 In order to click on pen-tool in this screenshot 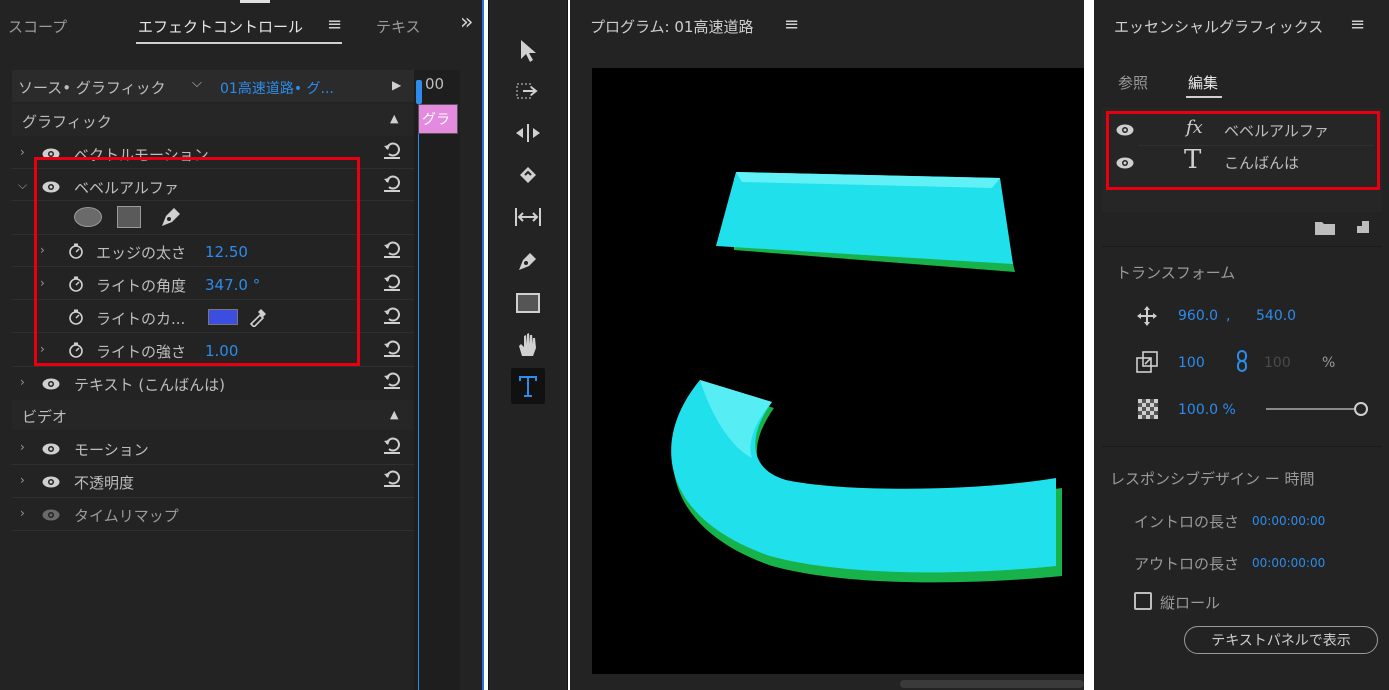, I will do `click(528, 261)`.